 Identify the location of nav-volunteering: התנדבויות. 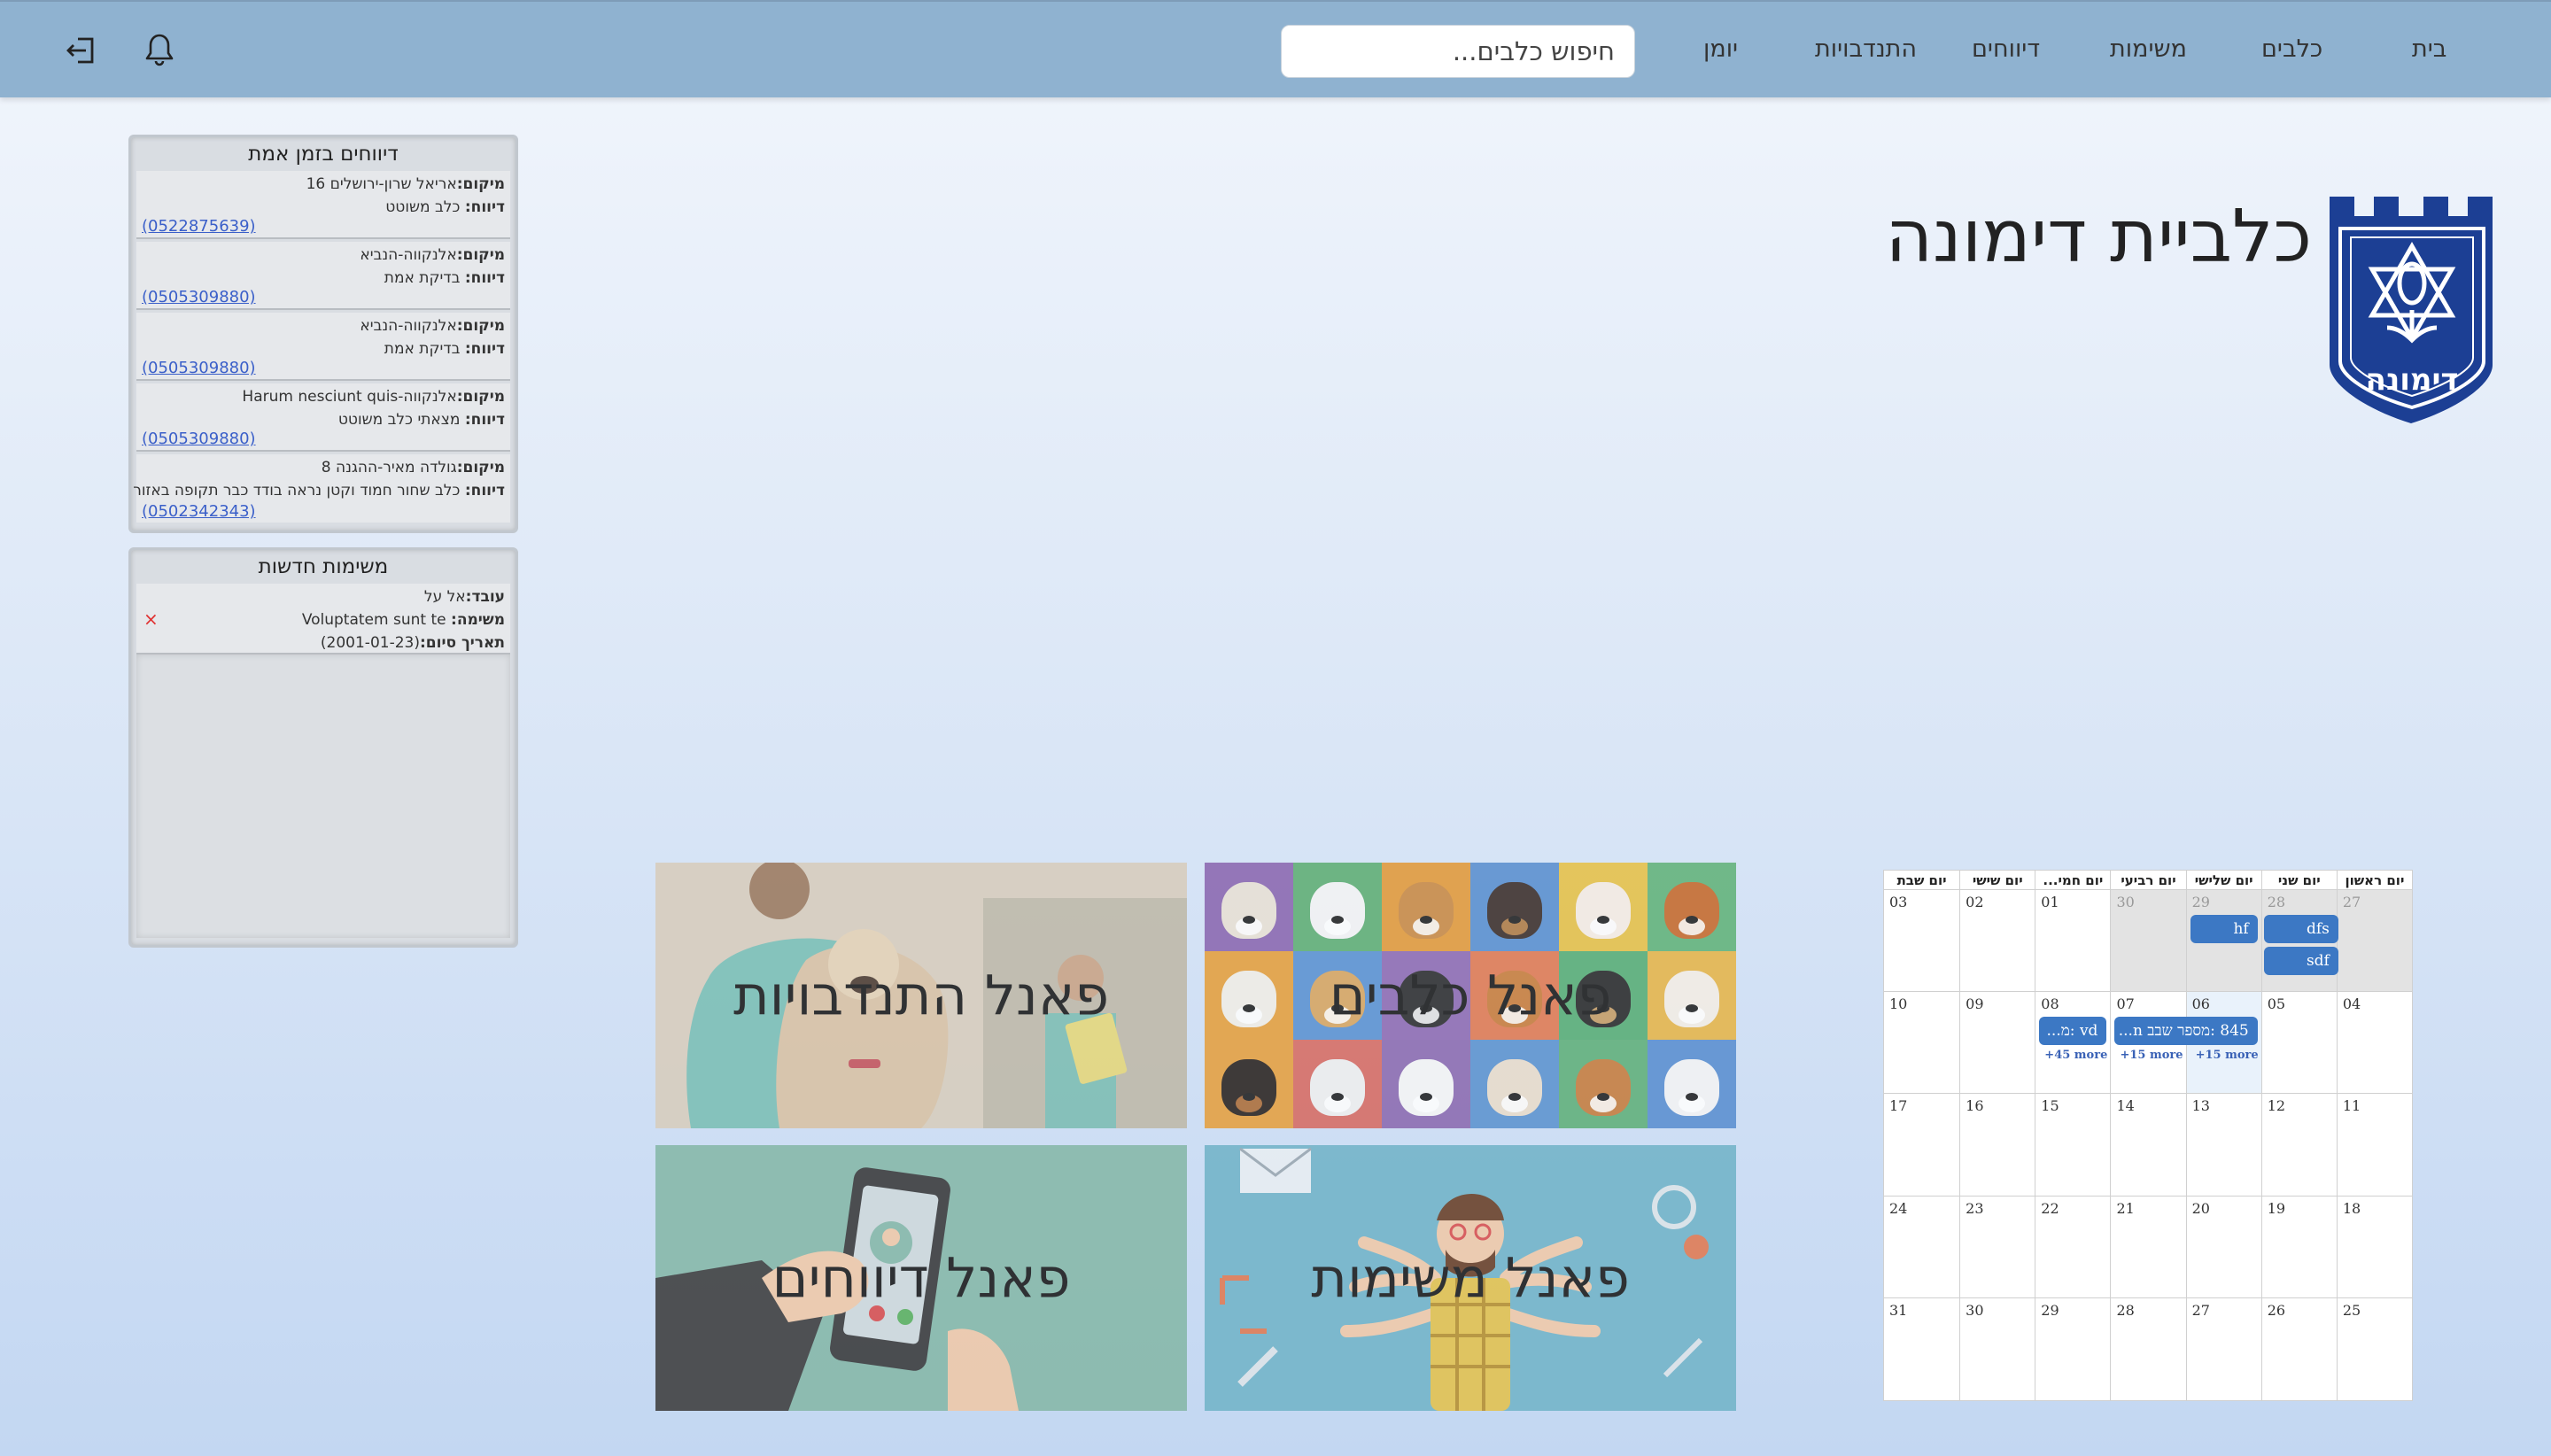
(1866, 49).